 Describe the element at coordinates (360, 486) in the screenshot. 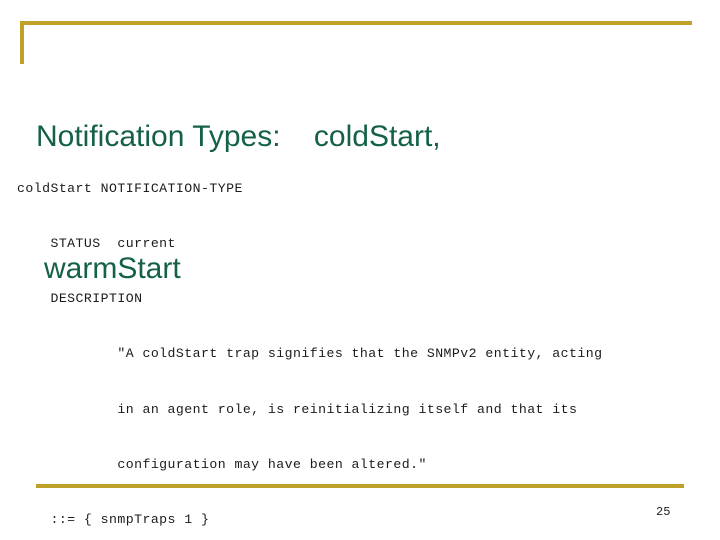

I see `footer-rule` at that location.